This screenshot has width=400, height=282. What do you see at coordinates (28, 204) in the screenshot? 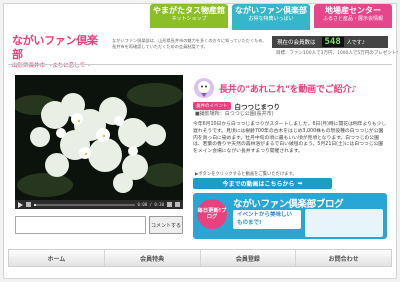
I see `stop-icon` at bounding box center [28, 204].